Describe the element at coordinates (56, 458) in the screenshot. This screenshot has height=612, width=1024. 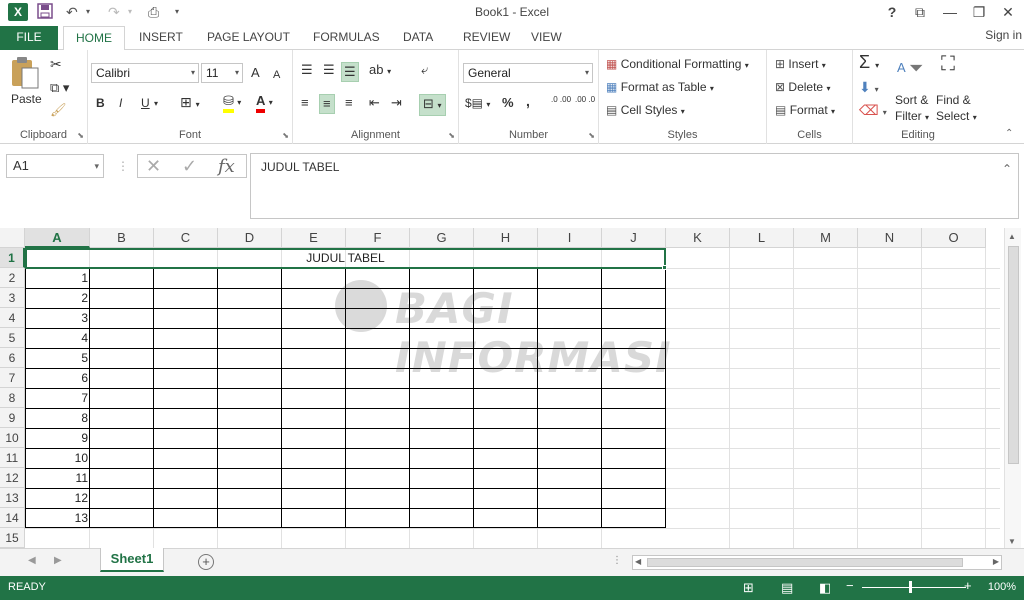
I see `cell-a11: 10` at that location.